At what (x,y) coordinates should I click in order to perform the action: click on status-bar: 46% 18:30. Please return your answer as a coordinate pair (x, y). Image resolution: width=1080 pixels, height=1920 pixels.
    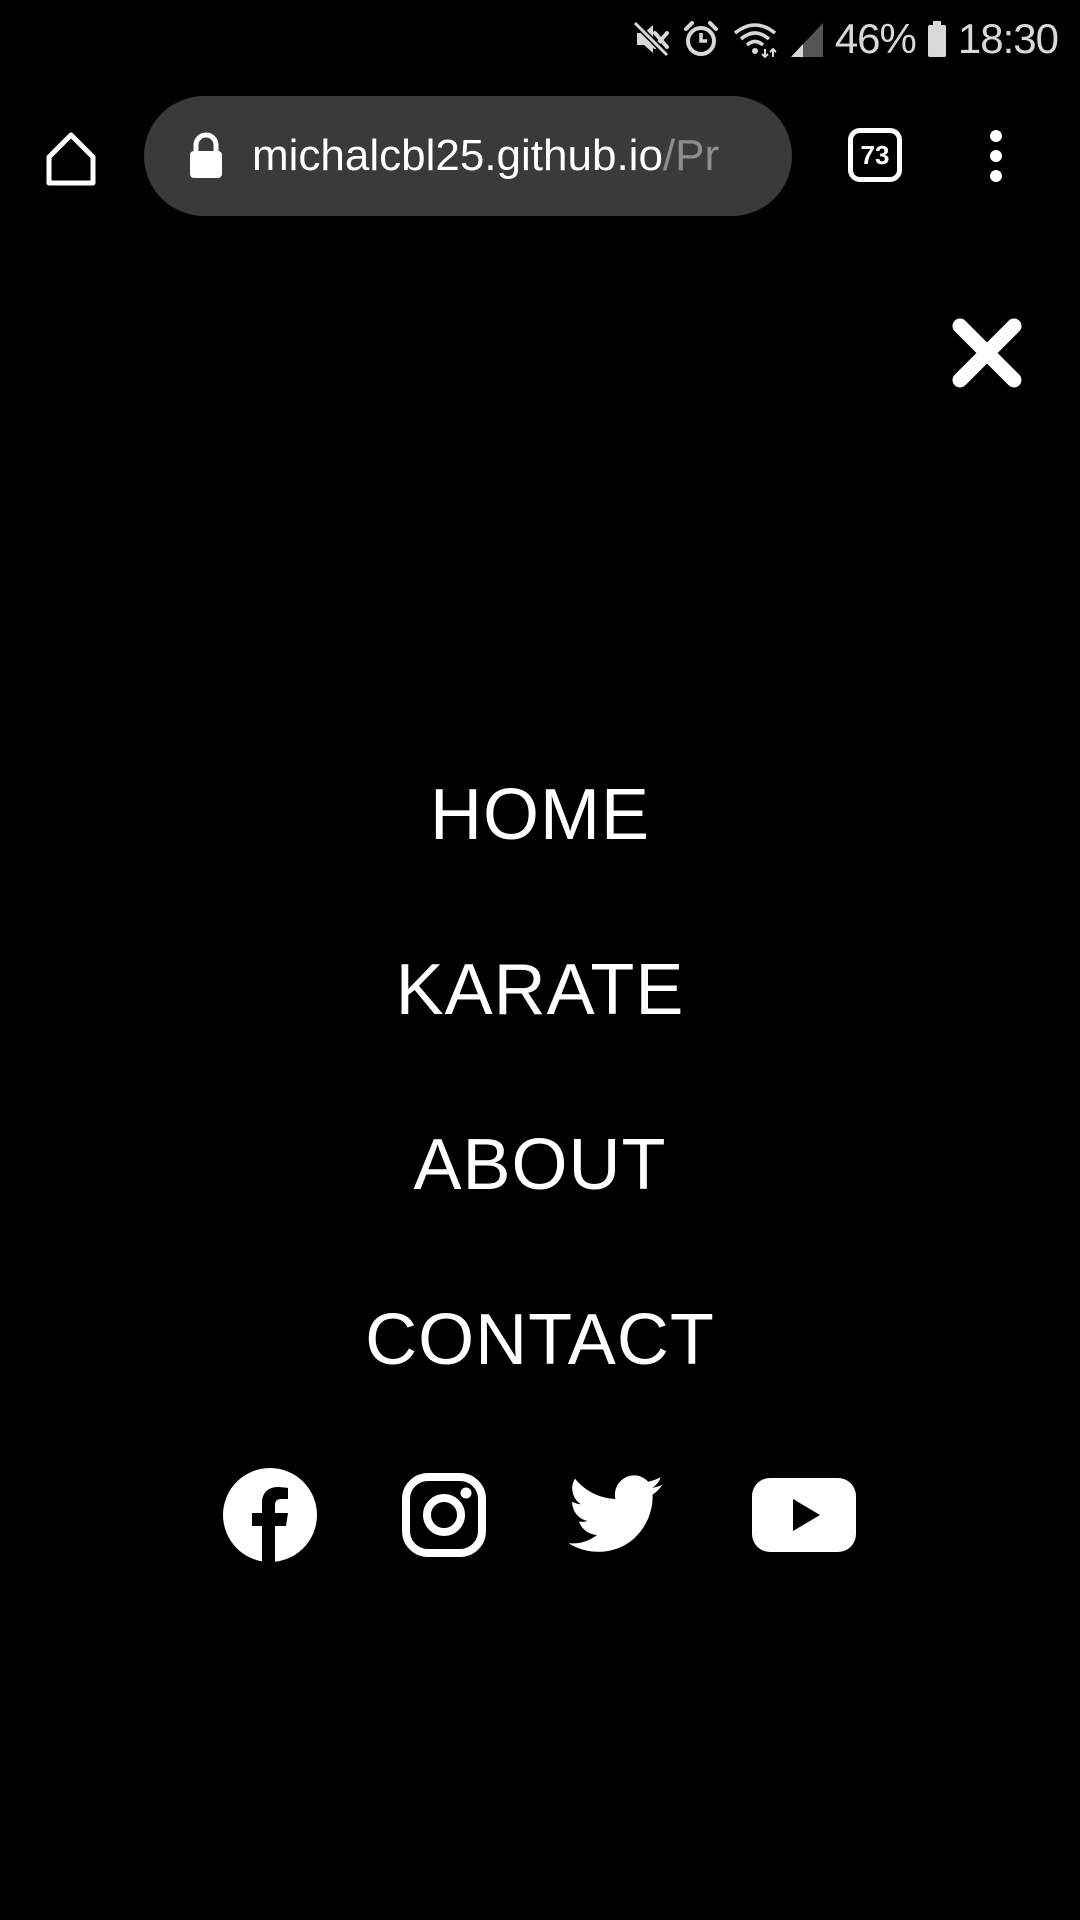
    Looking at the image, I should click on (540, 39).